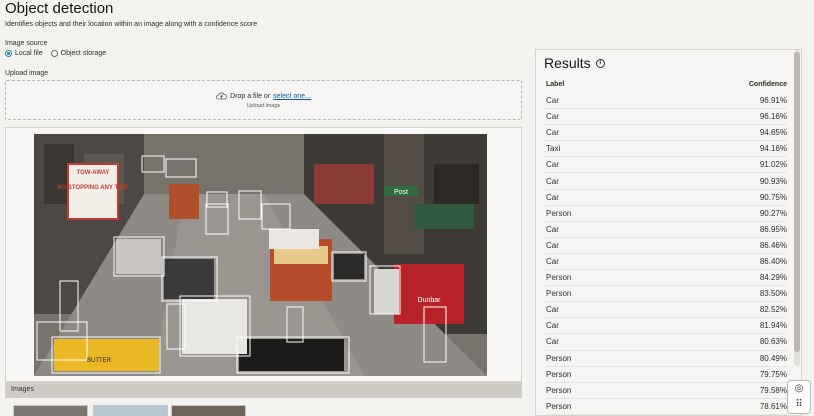 This screenshot has height=416, width=814. What do you see at coordinates (555, 84) in the screenshot?
I see `col-label-header: Label` at bounding box center [555, 84].